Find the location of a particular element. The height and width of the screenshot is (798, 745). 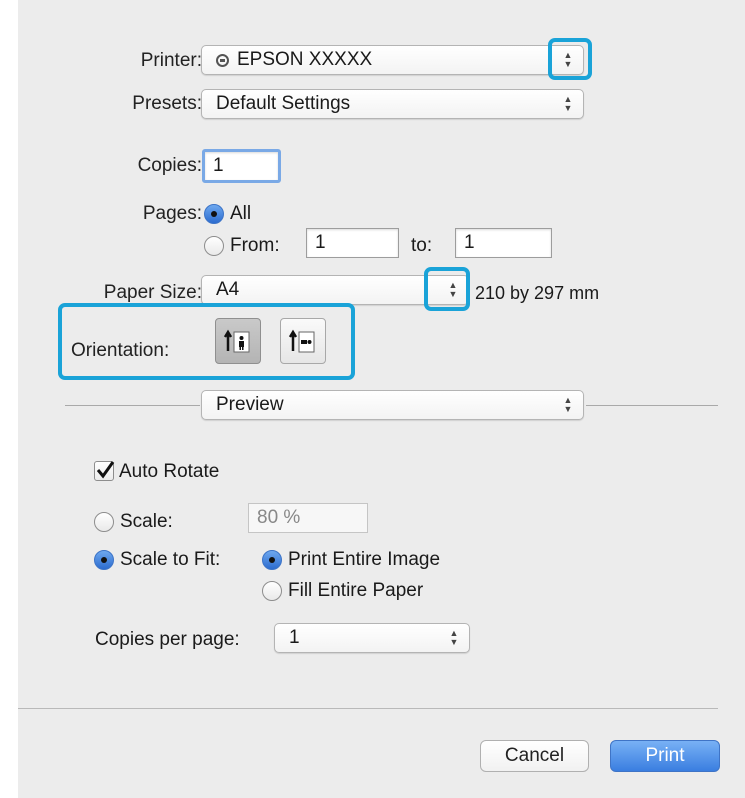

pages-label: Pages: is located at coordinates (172, 213).